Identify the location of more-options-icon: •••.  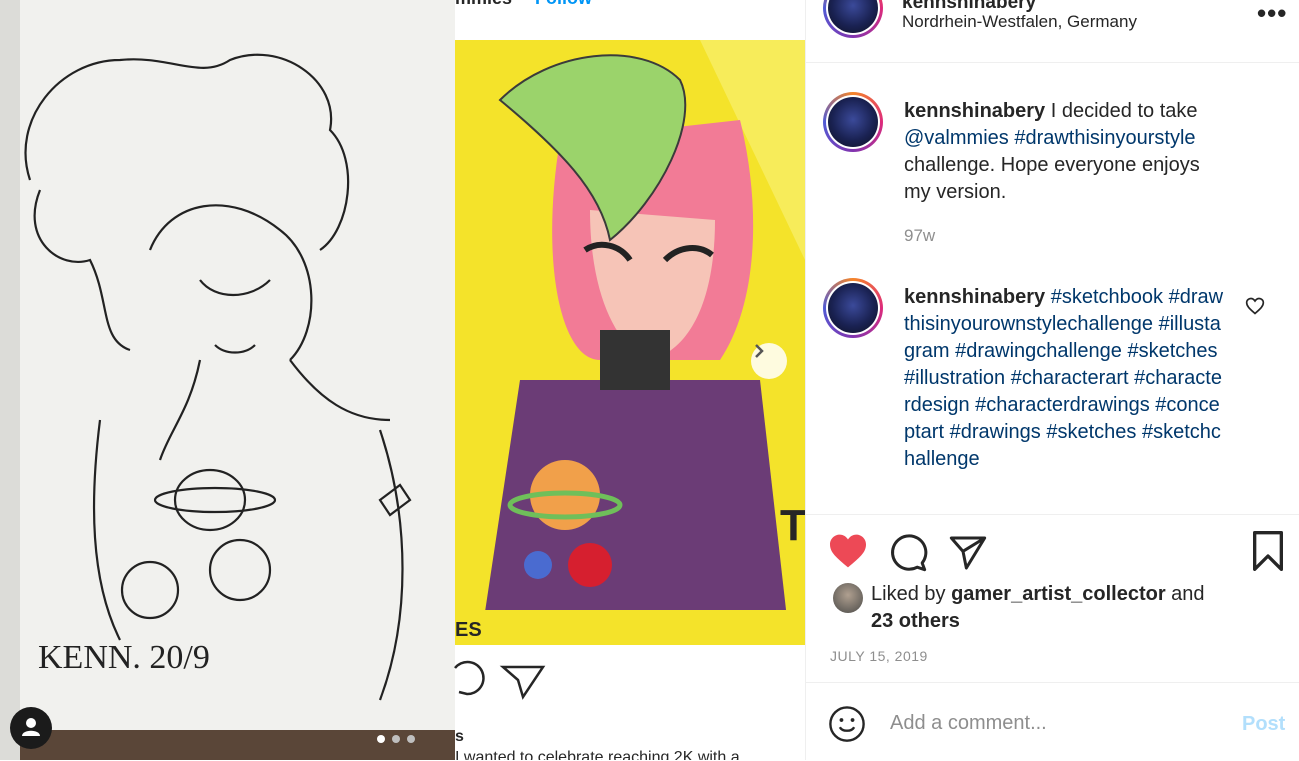
(1272, 14).